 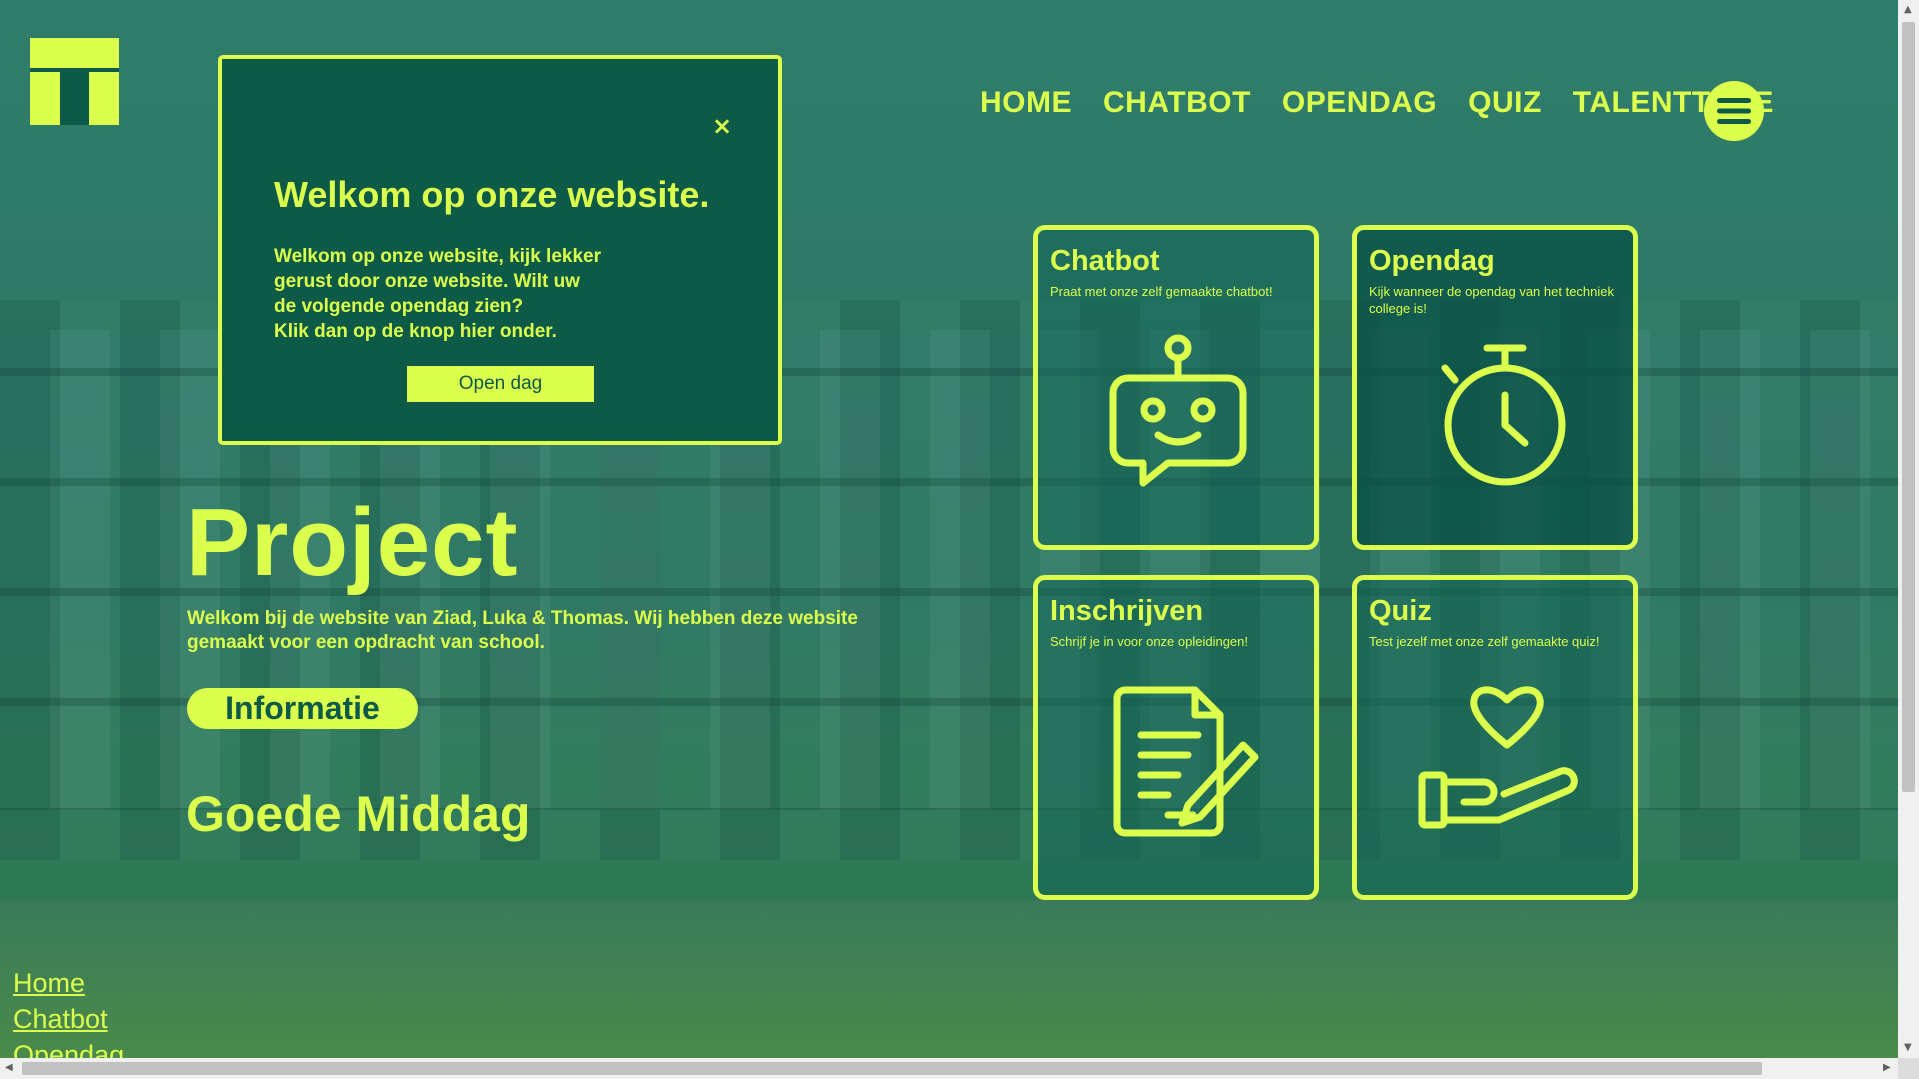 What do you see at coordinates (74, 53) in the screenshot?
I see `logo-bar` at bounding box center [74, 53].